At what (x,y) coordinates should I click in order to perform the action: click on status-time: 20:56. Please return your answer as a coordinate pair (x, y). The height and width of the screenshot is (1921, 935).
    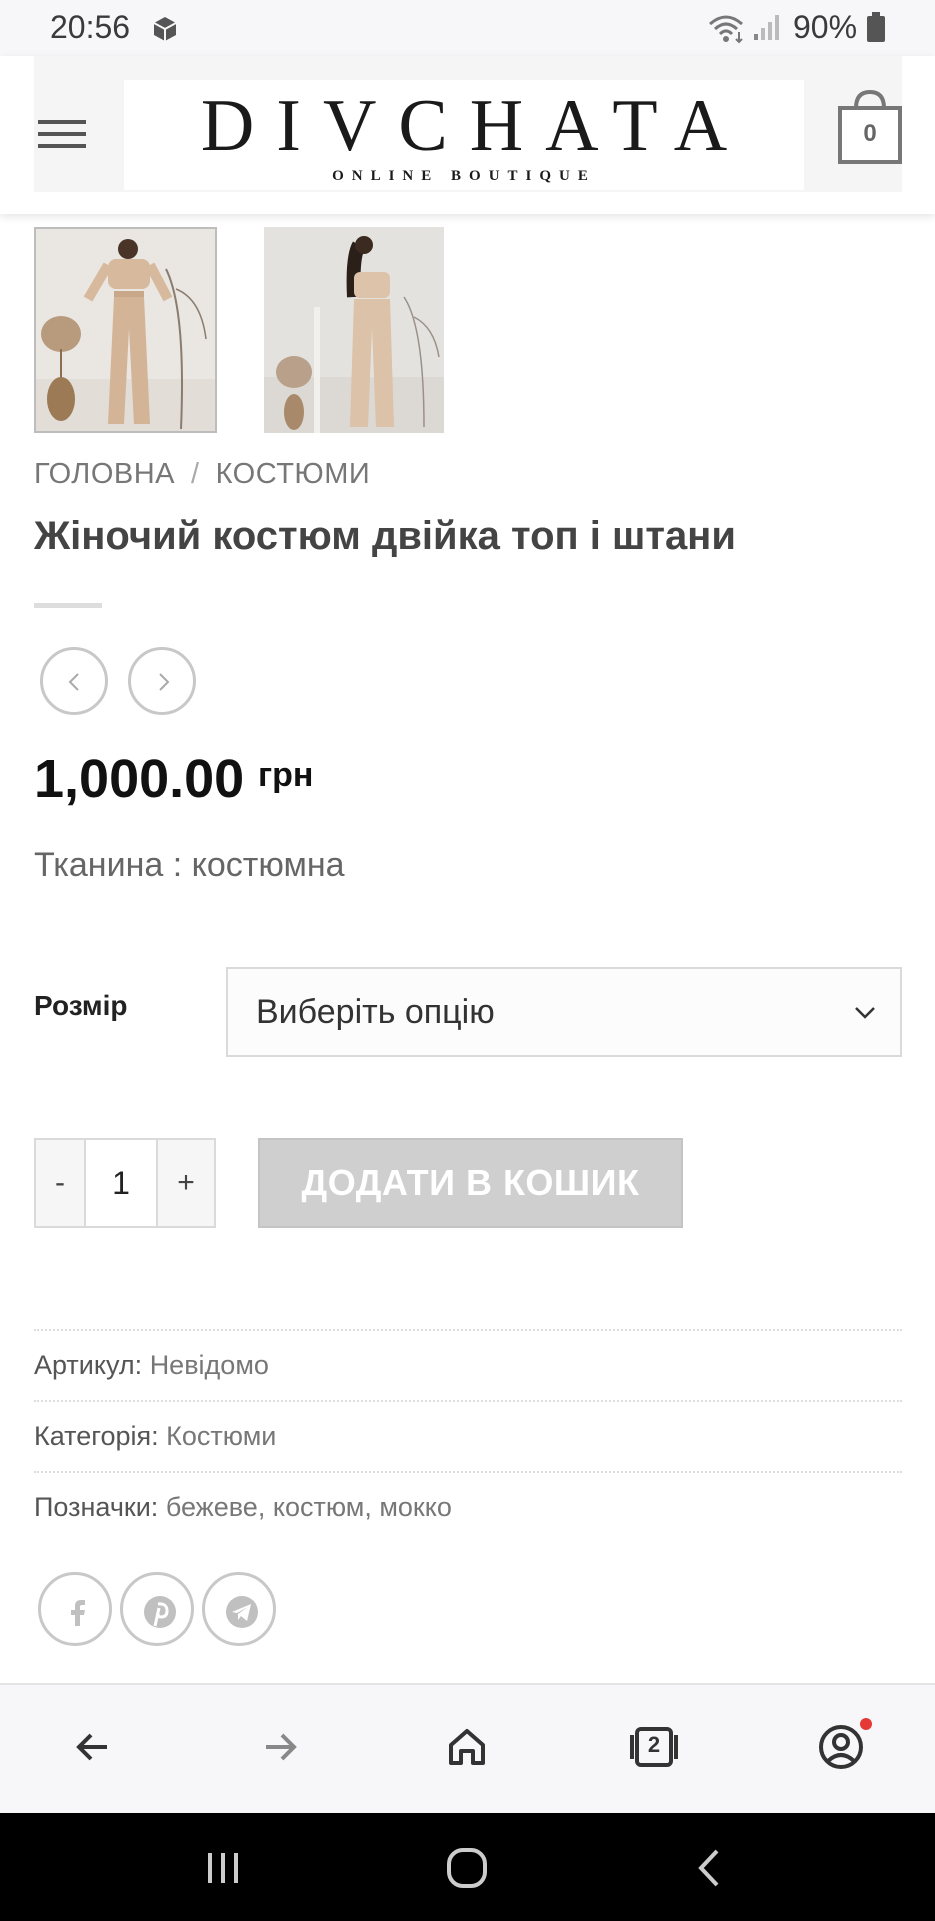
    Looking at the image, I should click on (90, 27).